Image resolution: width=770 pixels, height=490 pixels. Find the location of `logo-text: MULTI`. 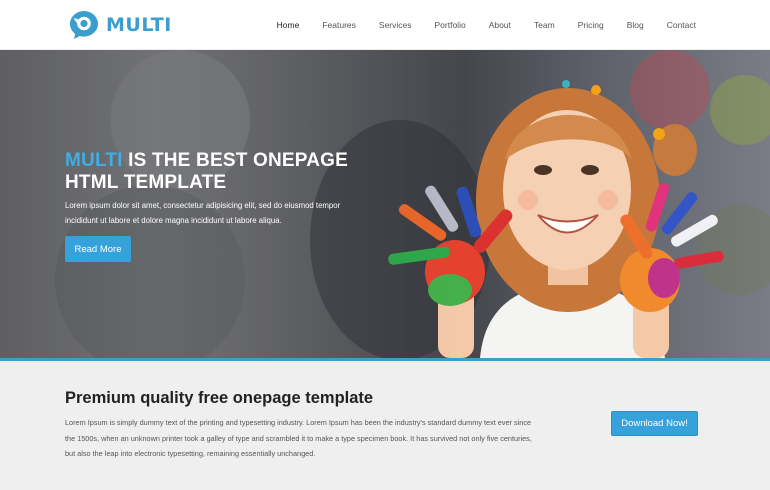

logo-text: MULTI is located at coordinates (139, 25).